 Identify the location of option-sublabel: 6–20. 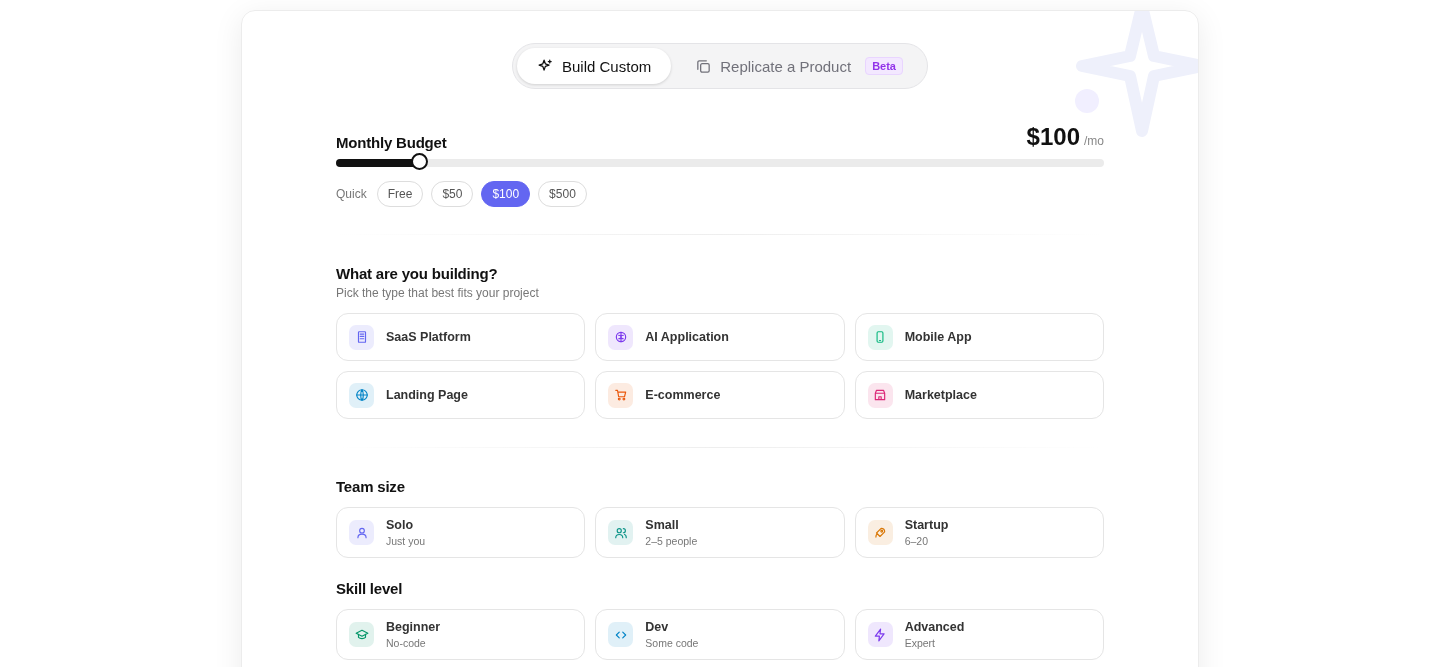
(916, 541).